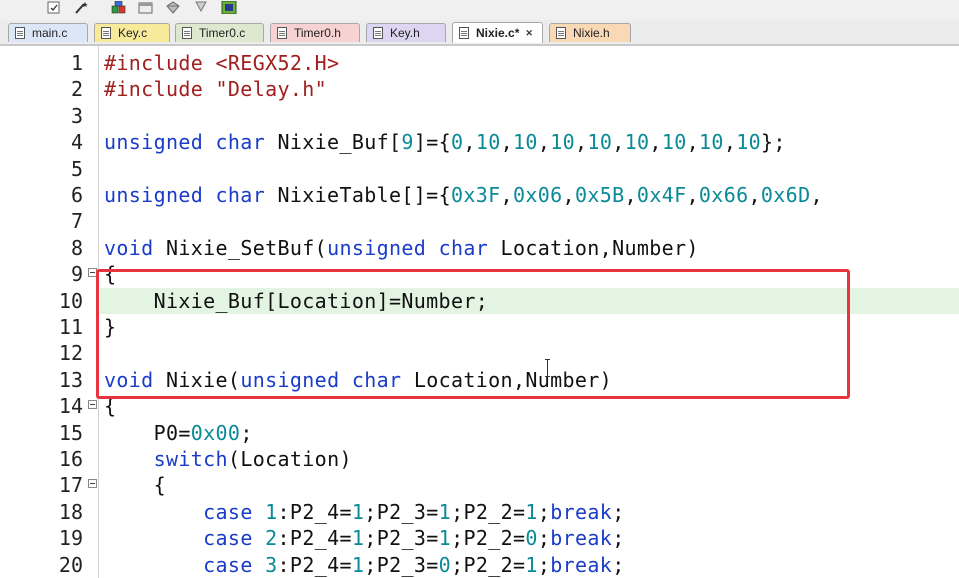 This screenshot has width=959, height=578. Describe the element at coordinates (201, 7) in the screenshot. I see `download-icon` at that location.